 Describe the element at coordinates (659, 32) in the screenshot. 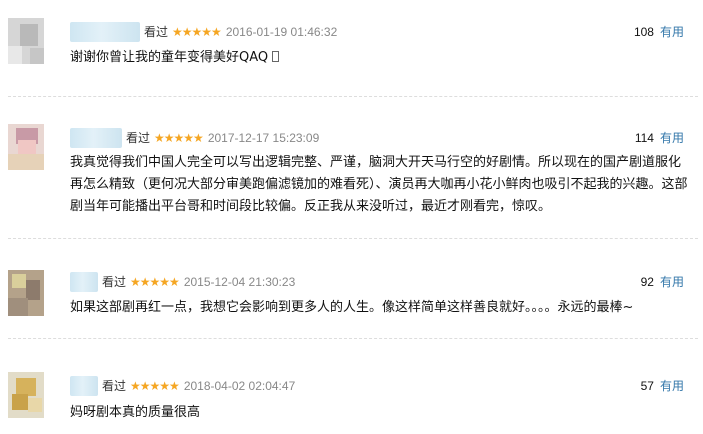

I see `vote-area: 108 有用` at that location.